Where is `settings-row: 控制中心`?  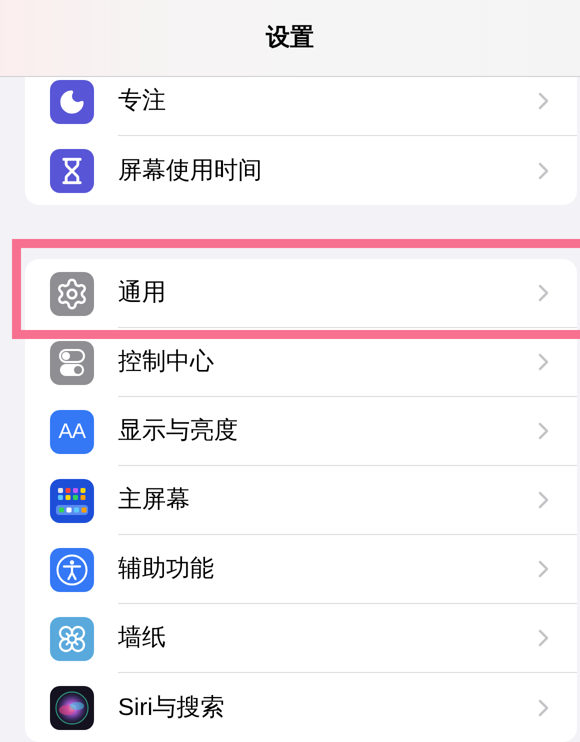
settings-row: 控制中心 is located at coordinates (301, 362).